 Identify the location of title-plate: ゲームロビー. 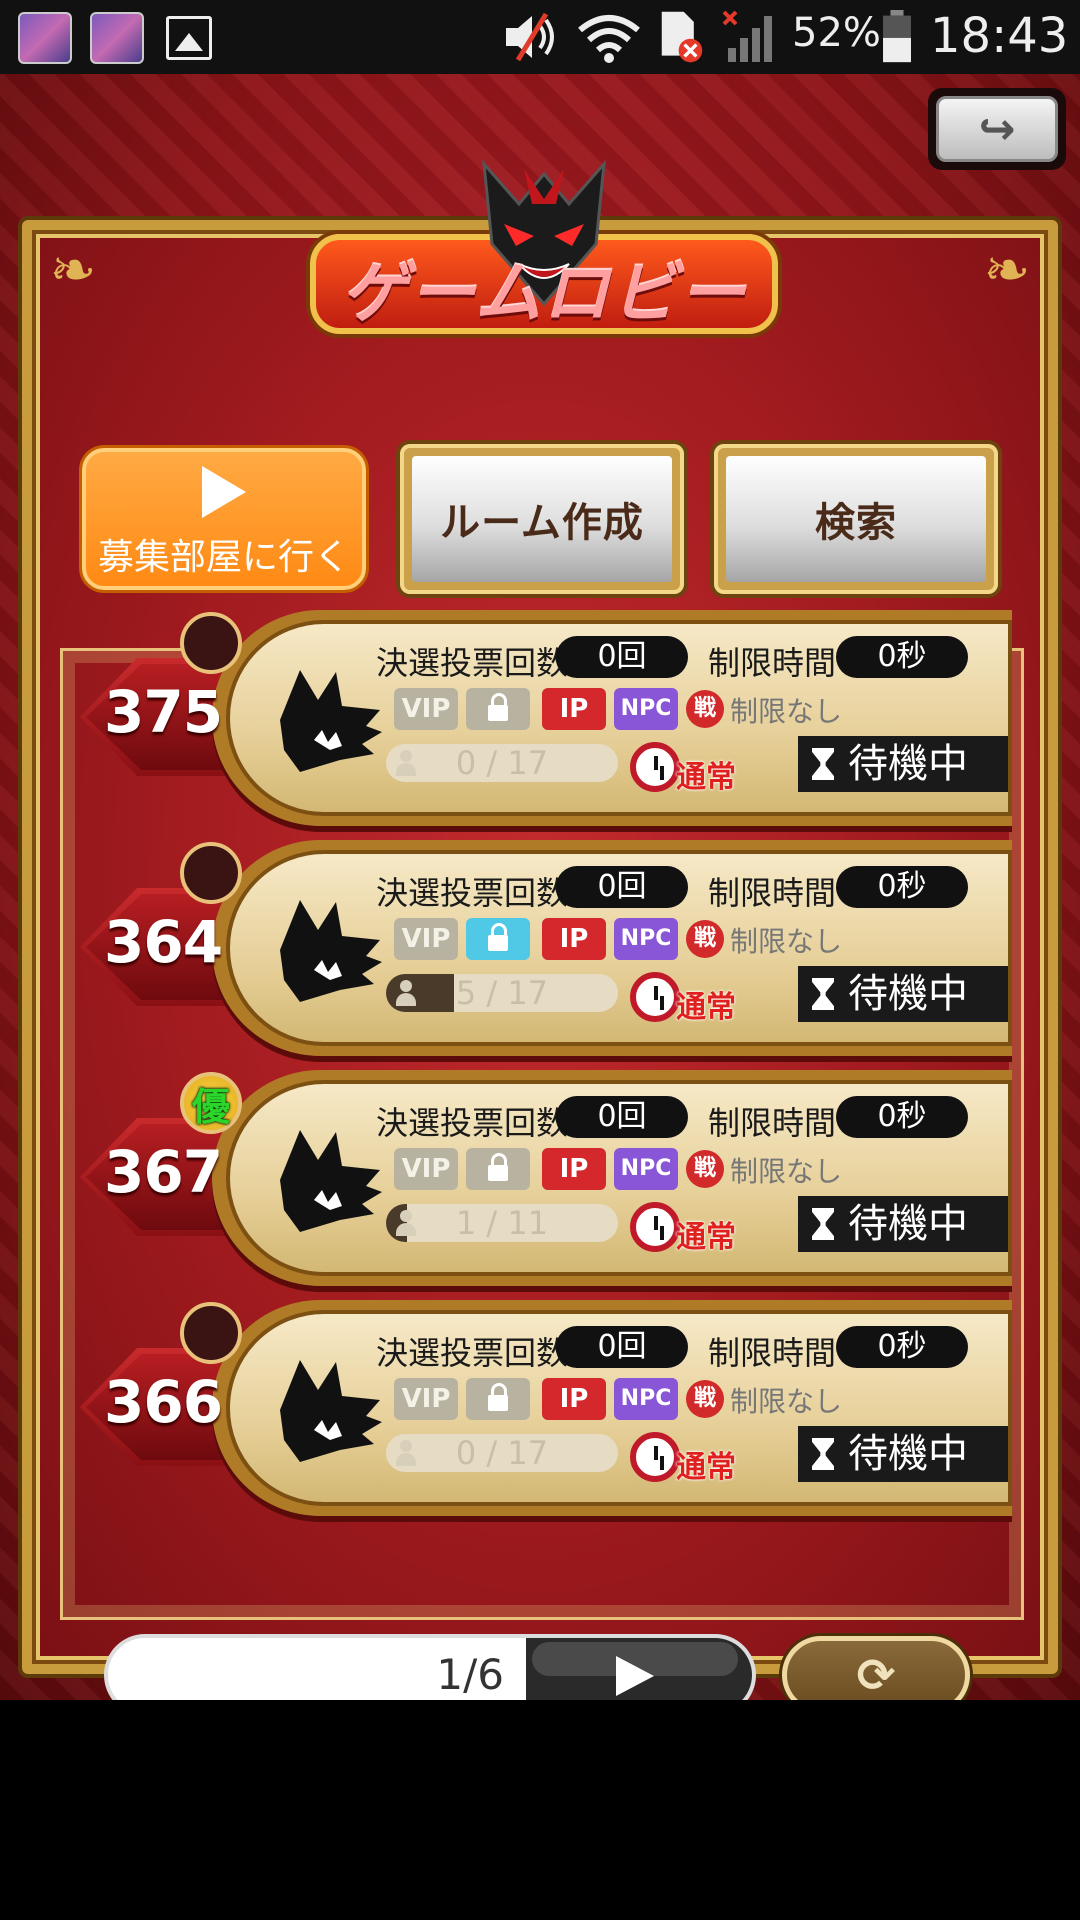
(544, 249).